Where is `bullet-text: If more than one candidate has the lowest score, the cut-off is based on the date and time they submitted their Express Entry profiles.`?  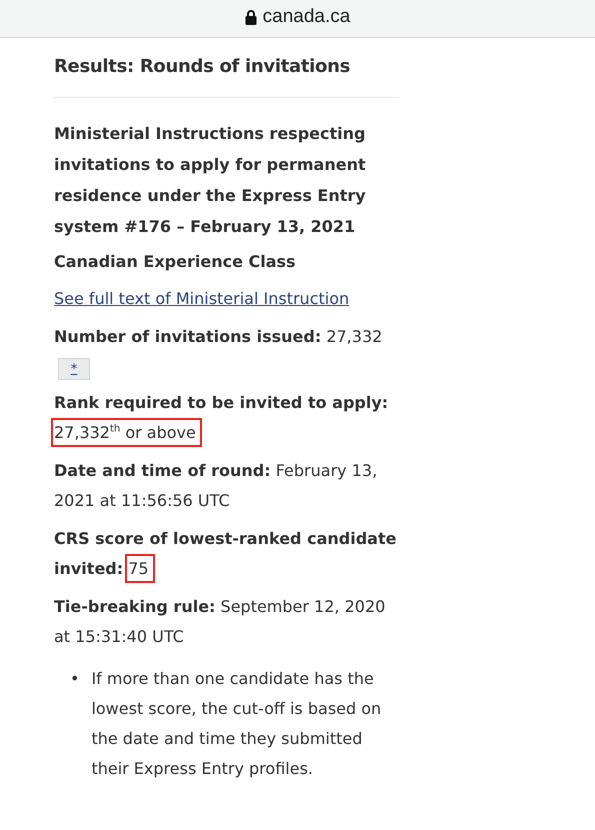
bullet-text: If more than one candidate has the lowest score, the cut-off is based on the date and time they submitted their Express Entry profiles. is located at coordinates (236, 724).